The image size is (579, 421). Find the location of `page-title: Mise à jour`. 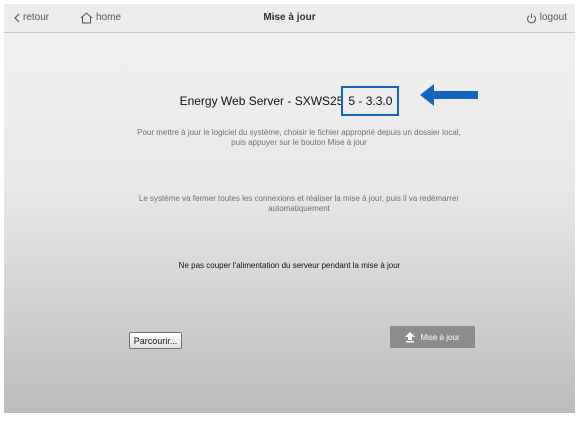

page-title: Mise à jour is located at coordinates (289, 17).